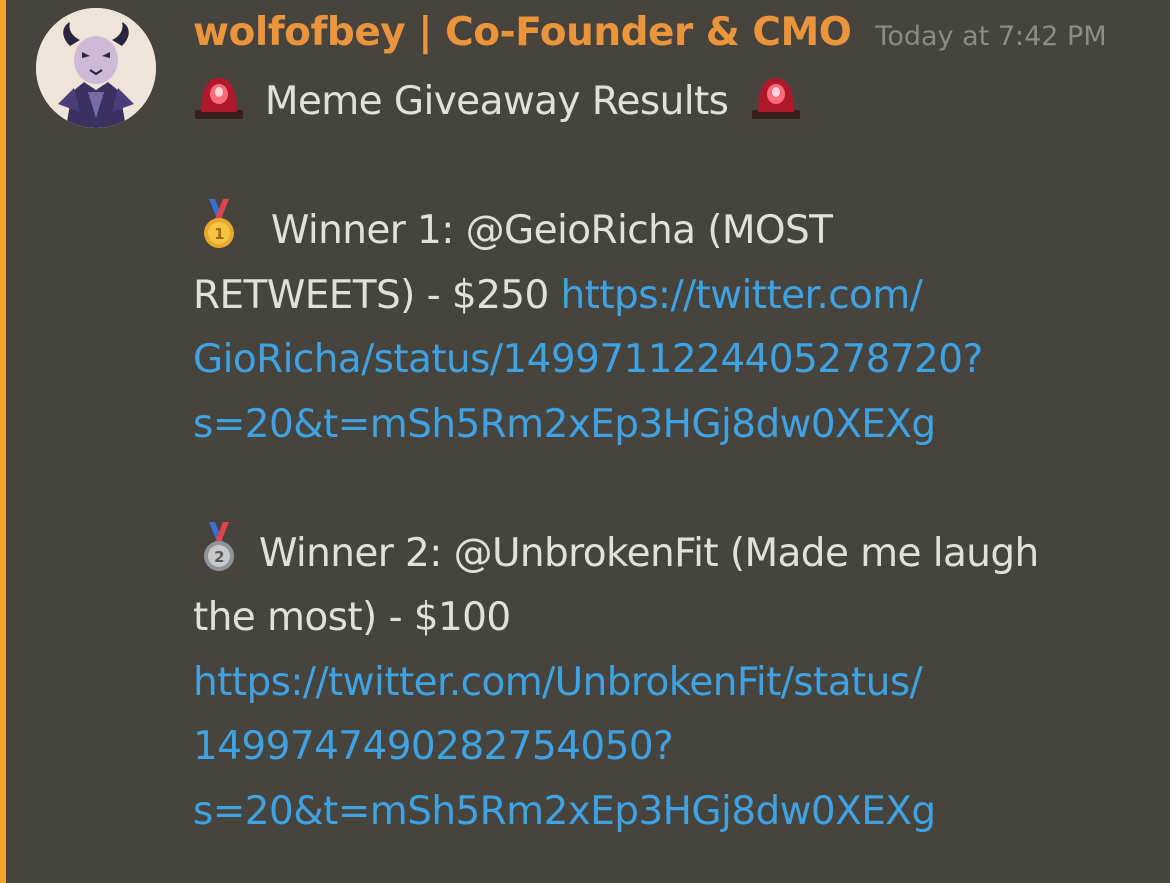 This screenshot has height=883, width=1170. What do you see at coordinates (658, 360) in the screenshot?
I see `tweet-link: GioRicha/status/1499711224405278720?` at bounding box center [658, 360].